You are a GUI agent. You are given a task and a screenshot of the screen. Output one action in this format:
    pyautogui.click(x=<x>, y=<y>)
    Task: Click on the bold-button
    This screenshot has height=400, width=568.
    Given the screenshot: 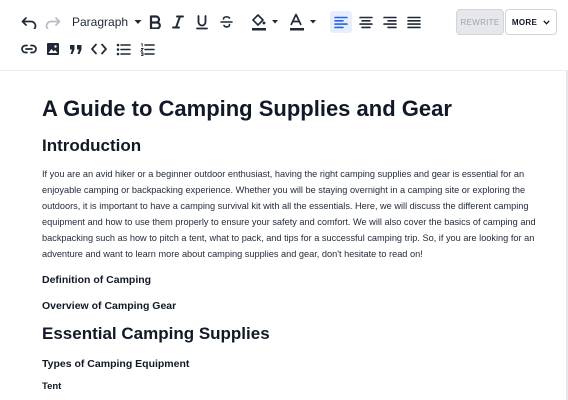 What is the action you would take?
    pyautogui.click(x=155, y=22)
    